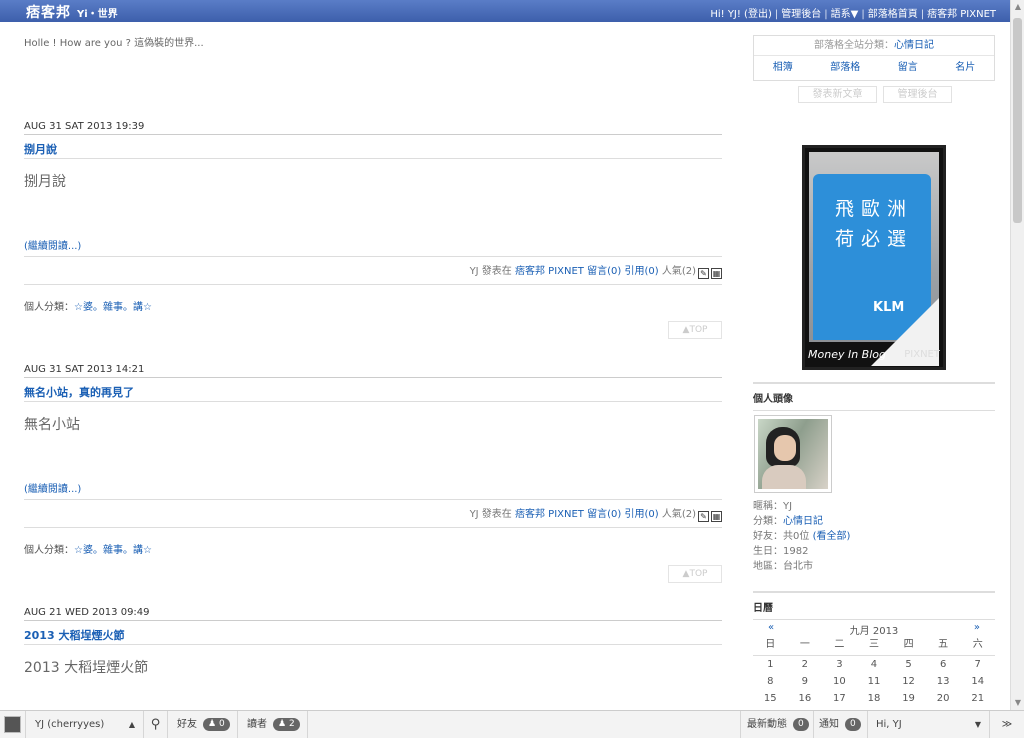 The width and height of the screenshot is (1024, 738). What do you see at coordinates (908, 698) in the screenshot?
I see `calendar-day: 19` at bounding box center [908, 698].